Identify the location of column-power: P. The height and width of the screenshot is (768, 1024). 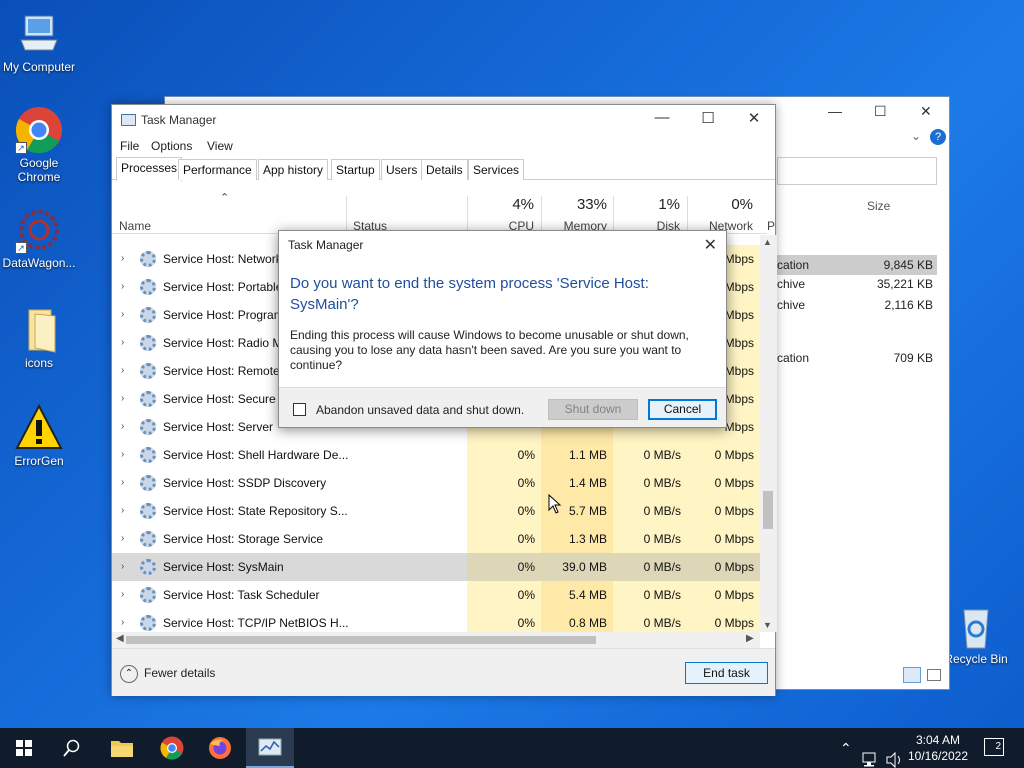
(771, 226).